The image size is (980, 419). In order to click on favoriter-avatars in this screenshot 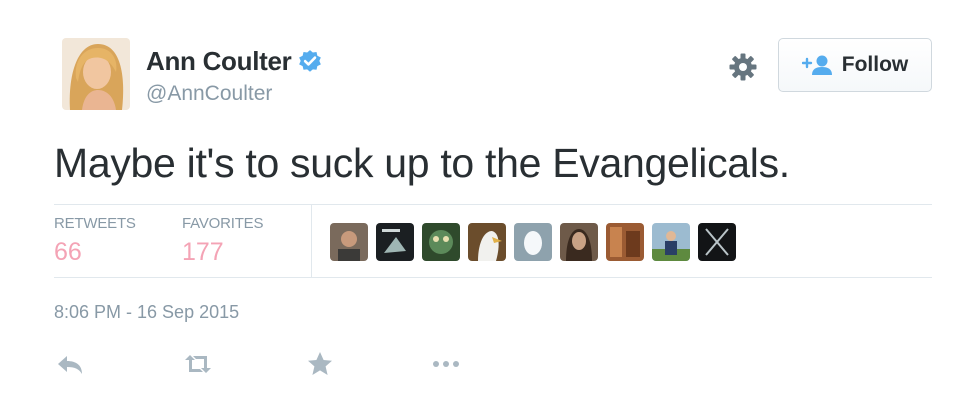, I will do `click(537, 242)`.